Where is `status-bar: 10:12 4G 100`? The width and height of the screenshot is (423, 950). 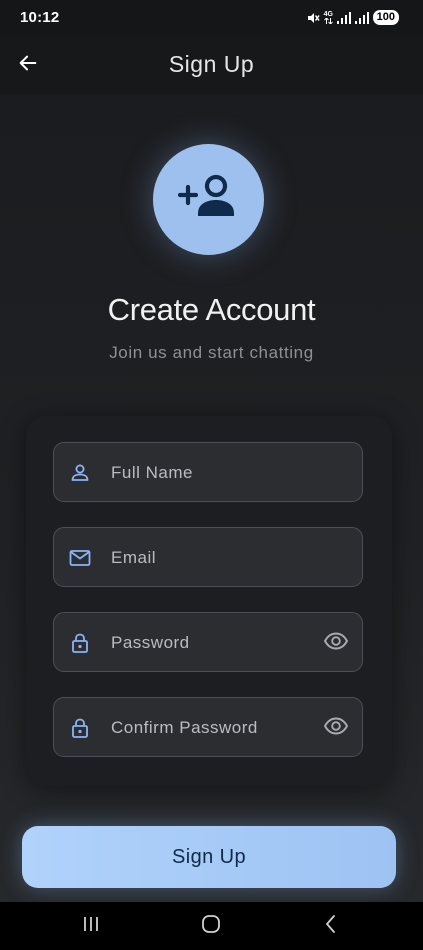 status-bar: 10:12 4G 100 is located at coordinates (211, 18).